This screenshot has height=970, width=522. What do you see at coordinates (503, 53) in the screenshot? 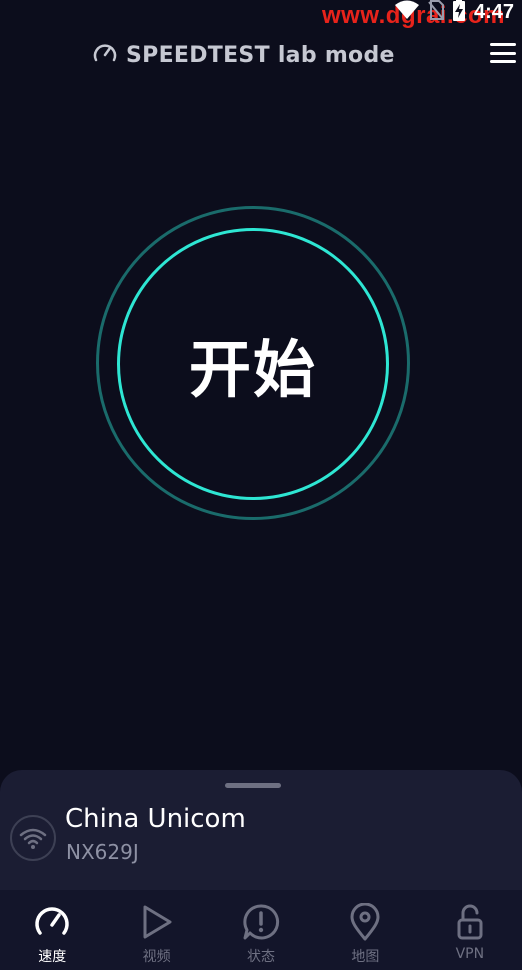
I see `hamburger-menu-icon` at bounding box center [503, 53].